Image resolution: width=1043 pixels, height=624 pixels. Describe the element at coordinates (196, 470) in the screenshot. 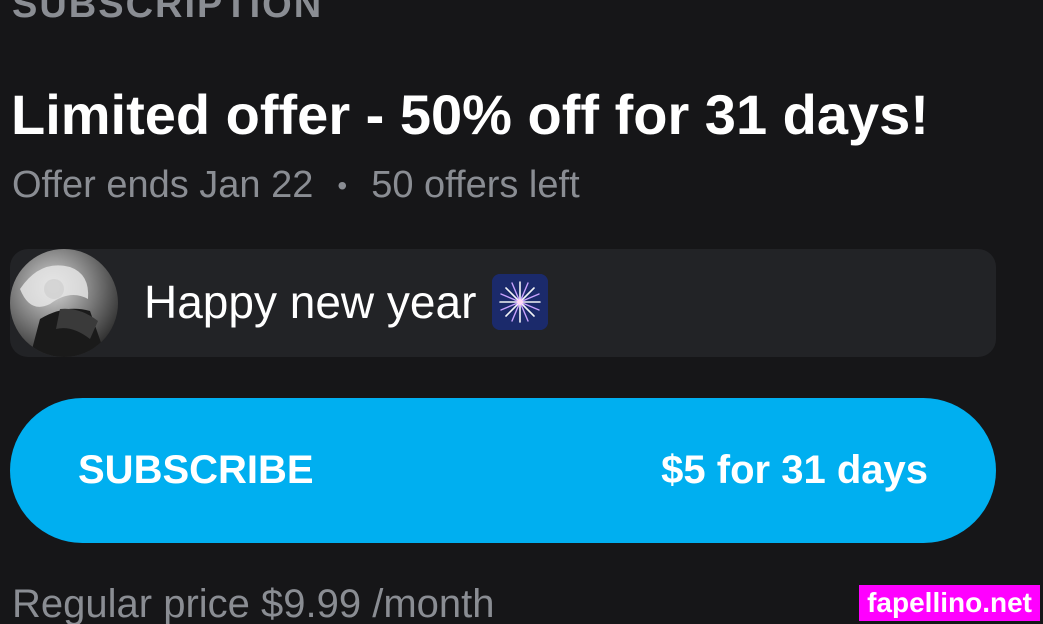

I see `subscribe-label: SUBSCRIBE` at that location.